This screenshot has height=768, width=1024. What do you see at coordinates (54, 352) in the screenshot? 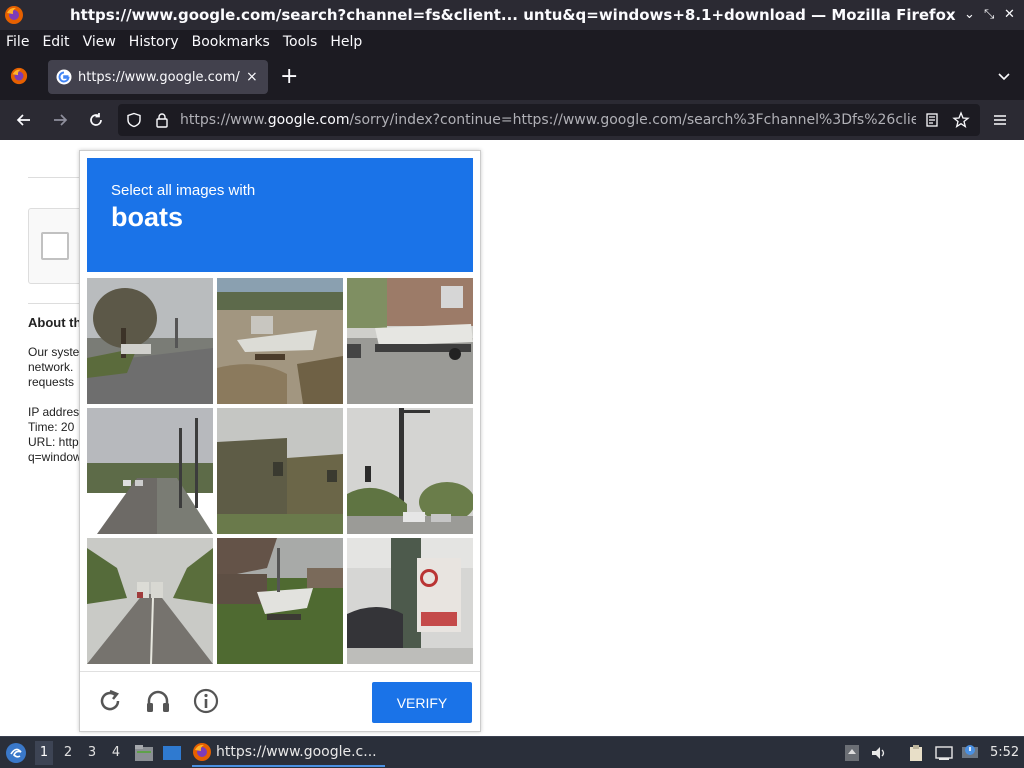
I see `paragraph-line: Our syste` at bounding box center [54, 352].